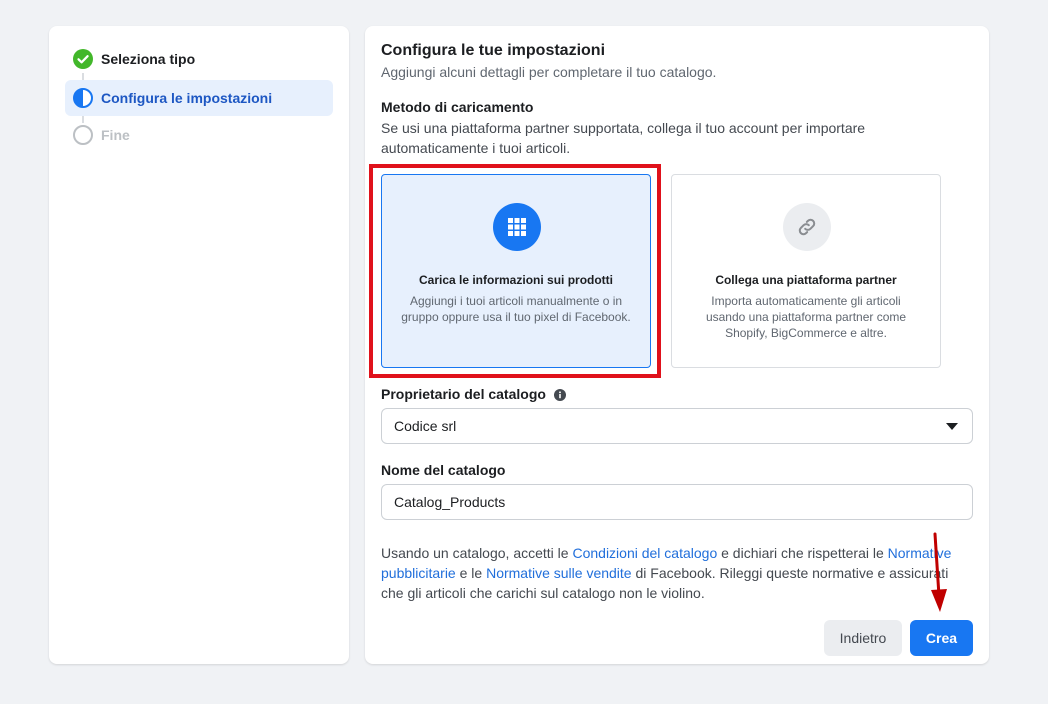  What do you see at coordinates (471, 573) in the screenshot?
I see `terms-text-part: e le` at bounding box center [471, 573].